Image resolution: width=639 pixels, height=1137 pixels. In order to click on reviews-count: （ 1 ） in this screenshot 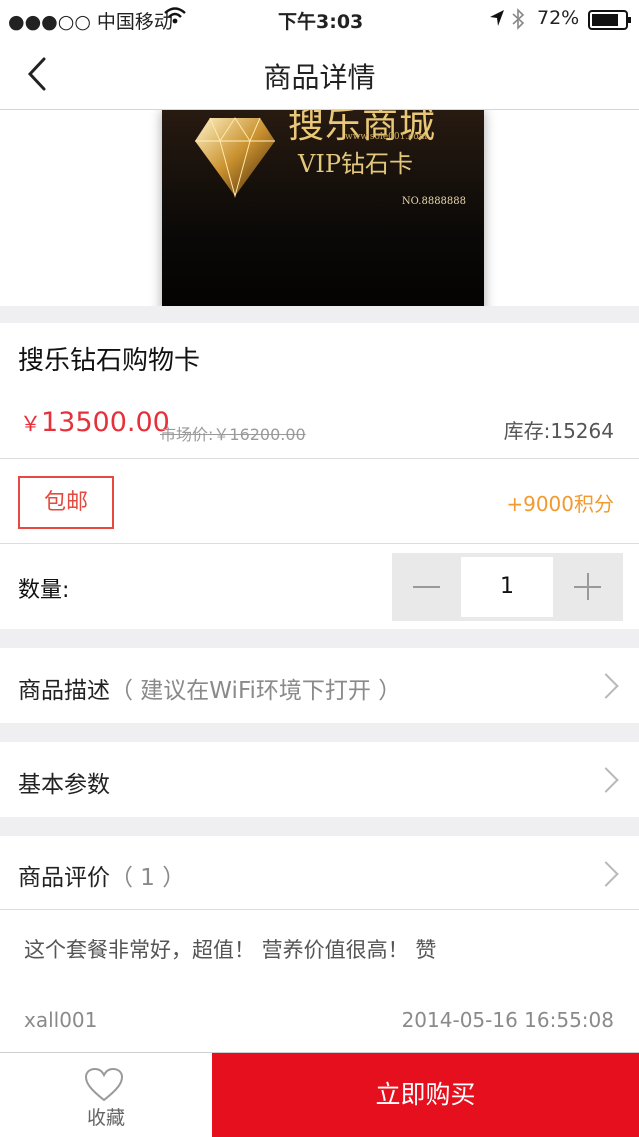, I will do `click(148, 878)`.